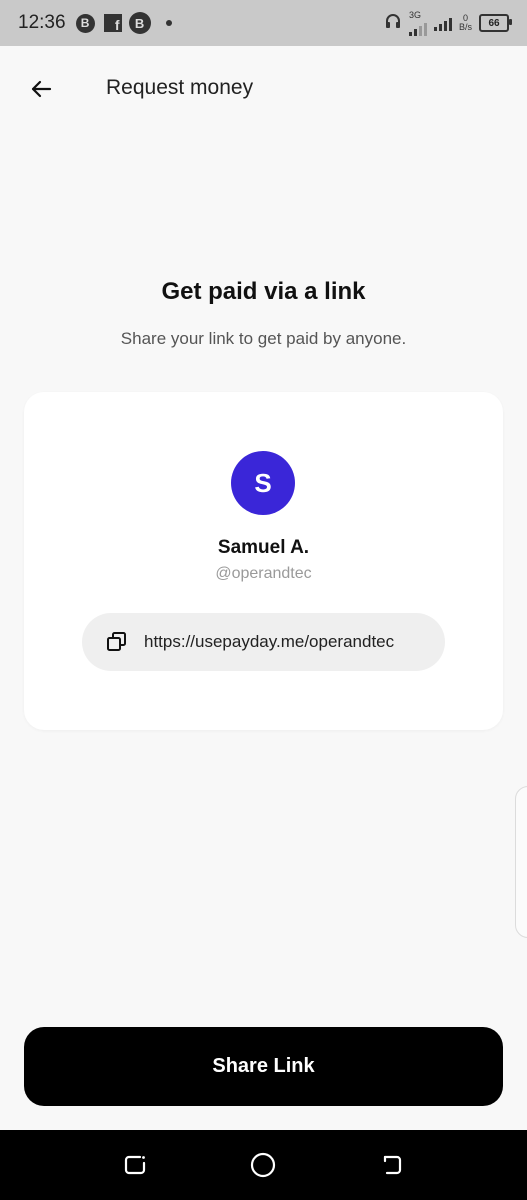  What do you see at coordinates (139, 23) in the screenshot?
I see `notification-b-icon-2: B` at bounding box center [139, 23].